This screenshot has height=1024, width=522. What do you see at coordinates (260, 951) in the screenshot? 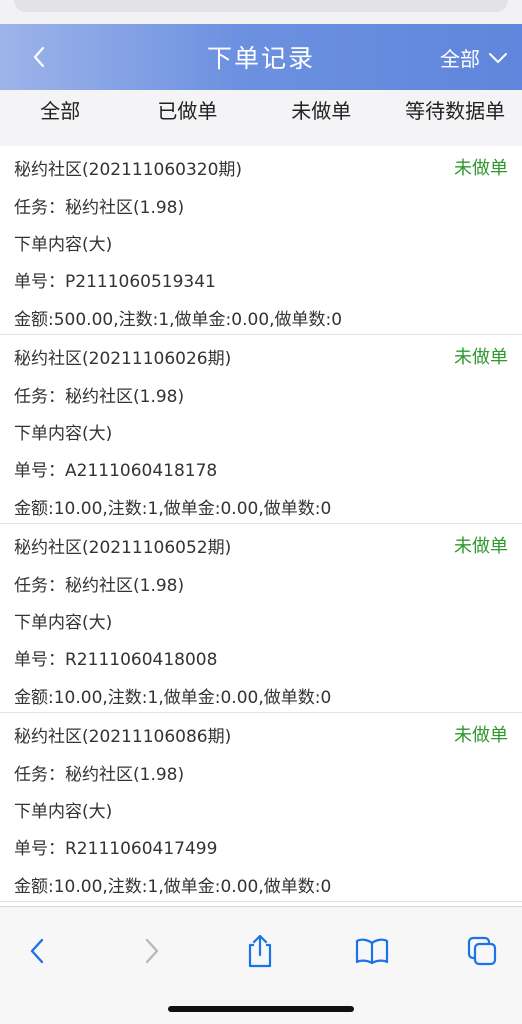
I see `share-icon` at bounding box center [260, 951].